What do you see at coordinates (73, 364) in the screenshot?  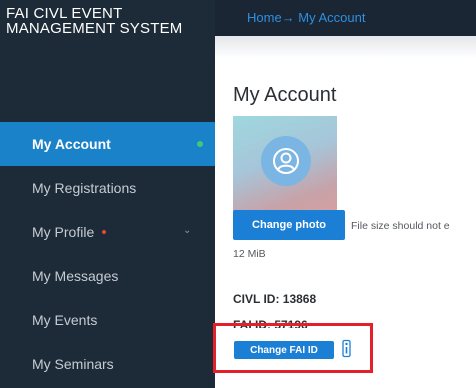 I see `sidebar-item-label: My Seminars` at bounding box center [73, 364].